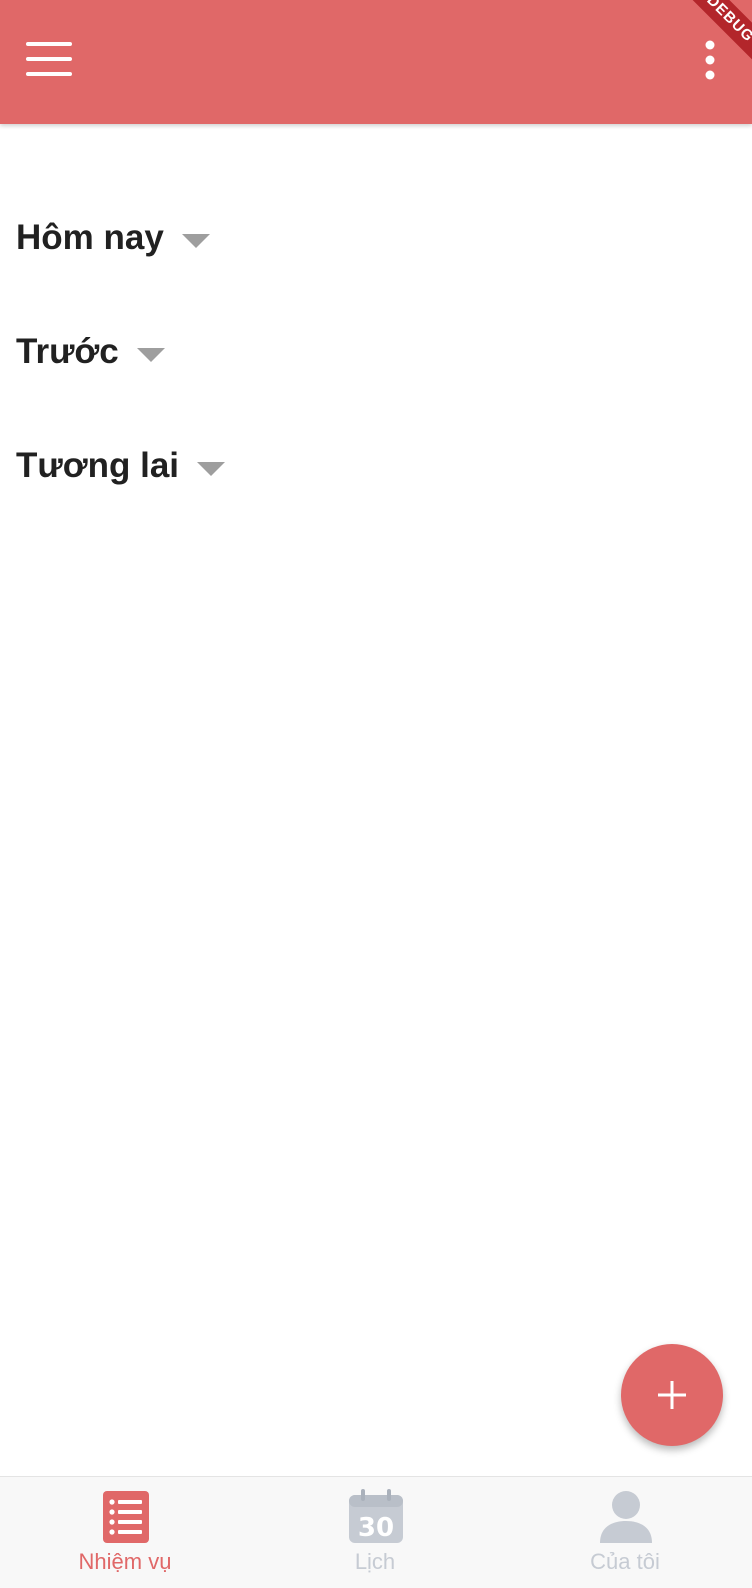  I want to click on calendar-day-text: 30, so click(376, 1528).